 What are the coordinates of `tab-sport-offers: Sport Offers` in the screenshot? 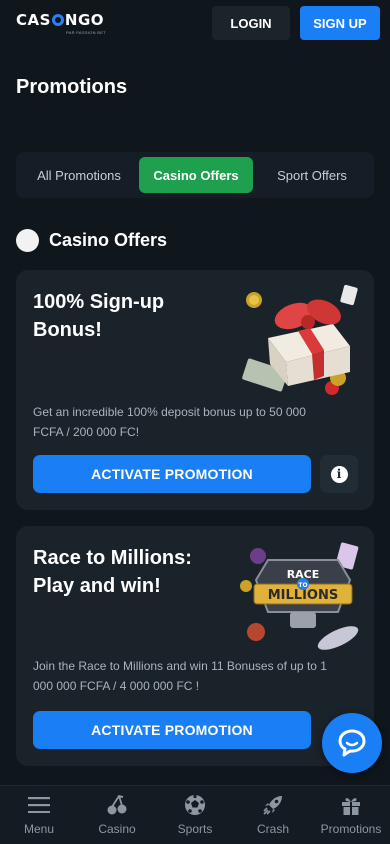 It's located at (312, 175).